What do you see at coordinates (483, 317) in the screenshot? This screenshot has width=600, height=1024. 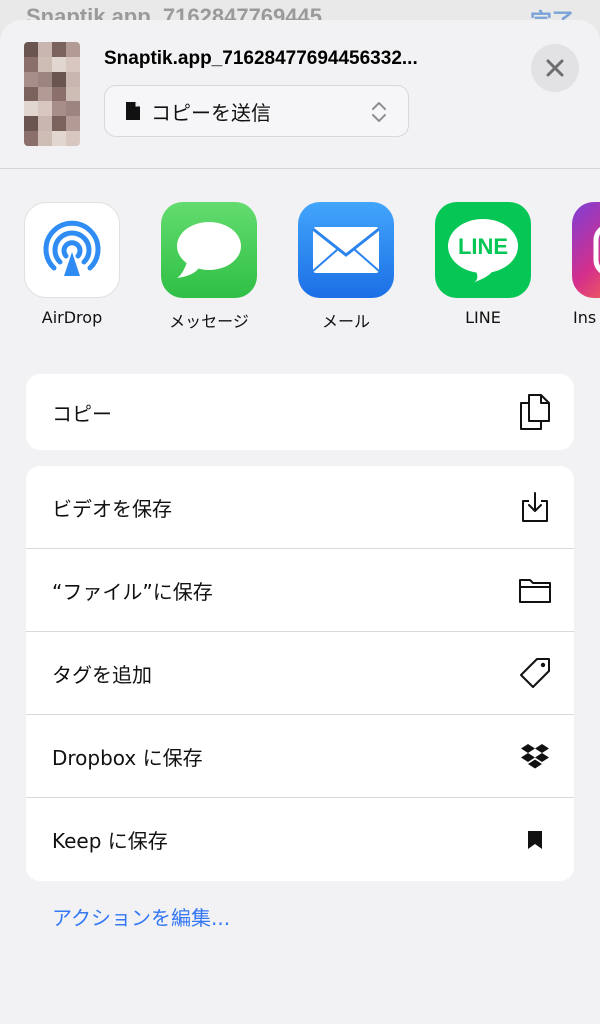 I see `app-label: LINE` at bounding box center [483, 317].